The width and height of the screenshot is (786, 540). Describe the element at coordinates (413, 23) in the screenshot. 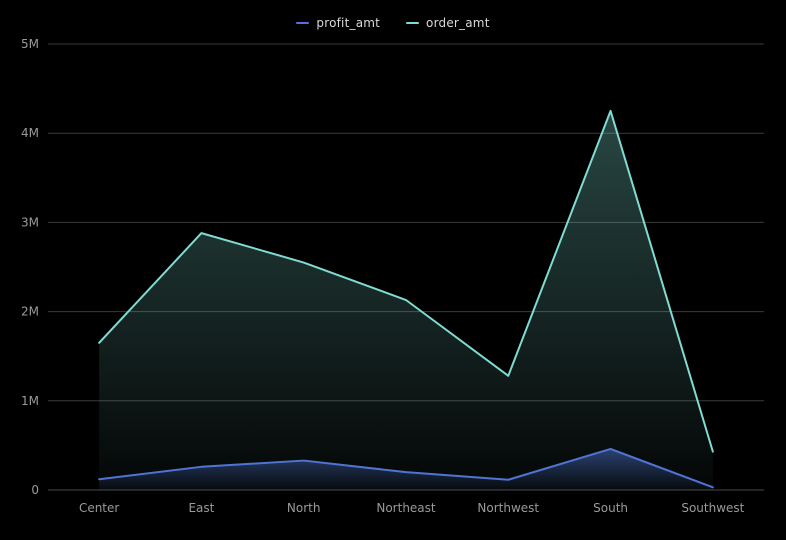

I see `legend-swatch-order-icon` at that location.